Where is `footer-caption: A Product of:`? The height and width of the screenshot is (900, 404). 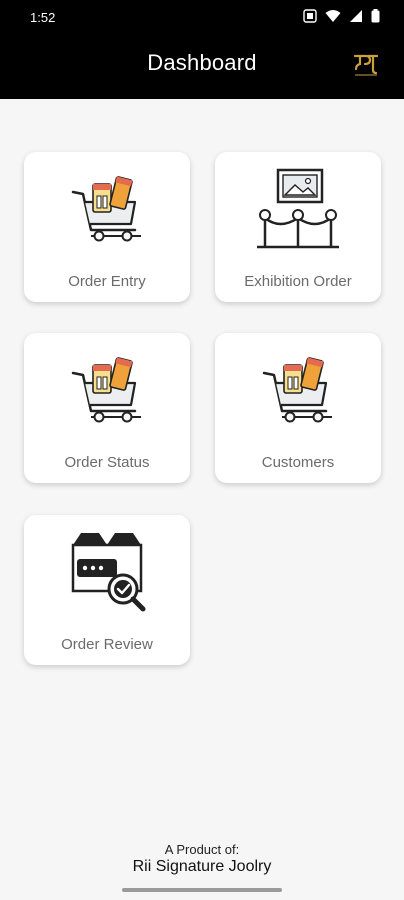 footer-caption: A Product of: is located at coordinates (202, 849).